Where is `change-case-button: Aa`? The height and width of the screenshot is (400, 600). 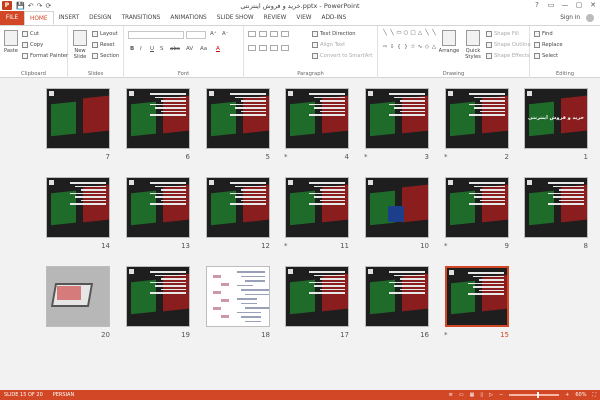
change-case-button: Aa is located at coordinates (203, 49).